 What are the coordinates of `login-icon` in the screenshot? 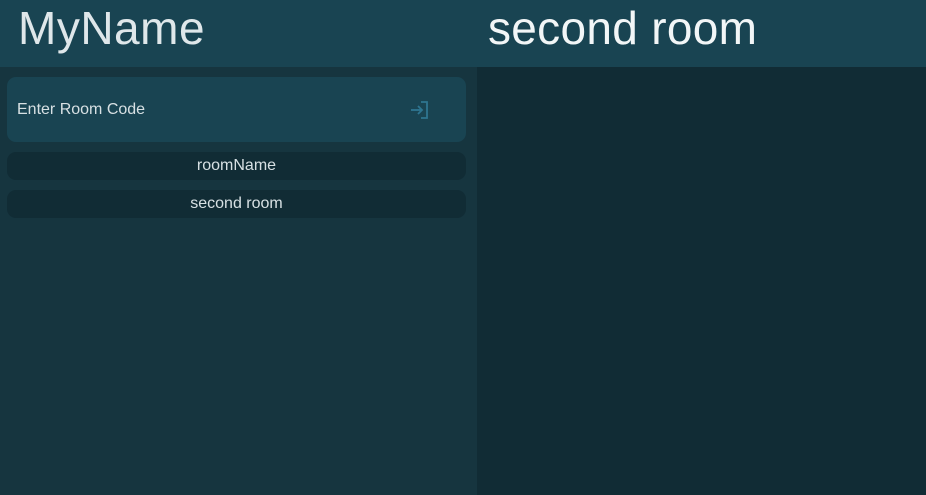 It's located at (419, 110).